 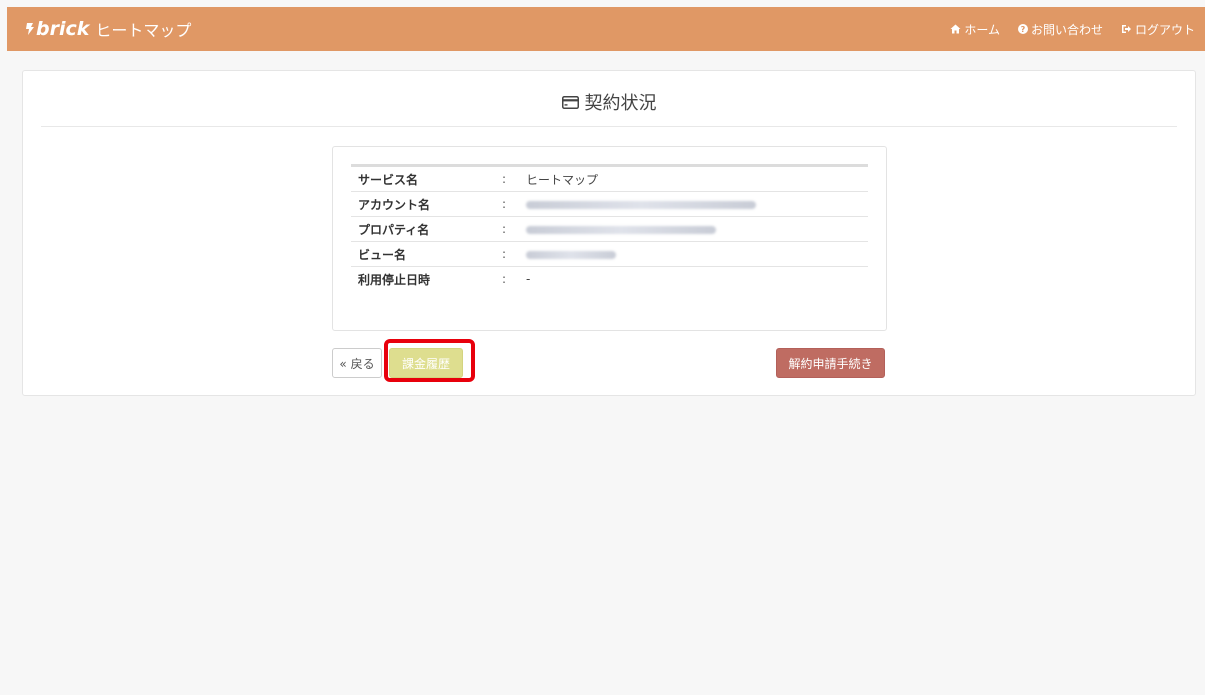 I want to click on property-name-value, so click(x=697, y=229).